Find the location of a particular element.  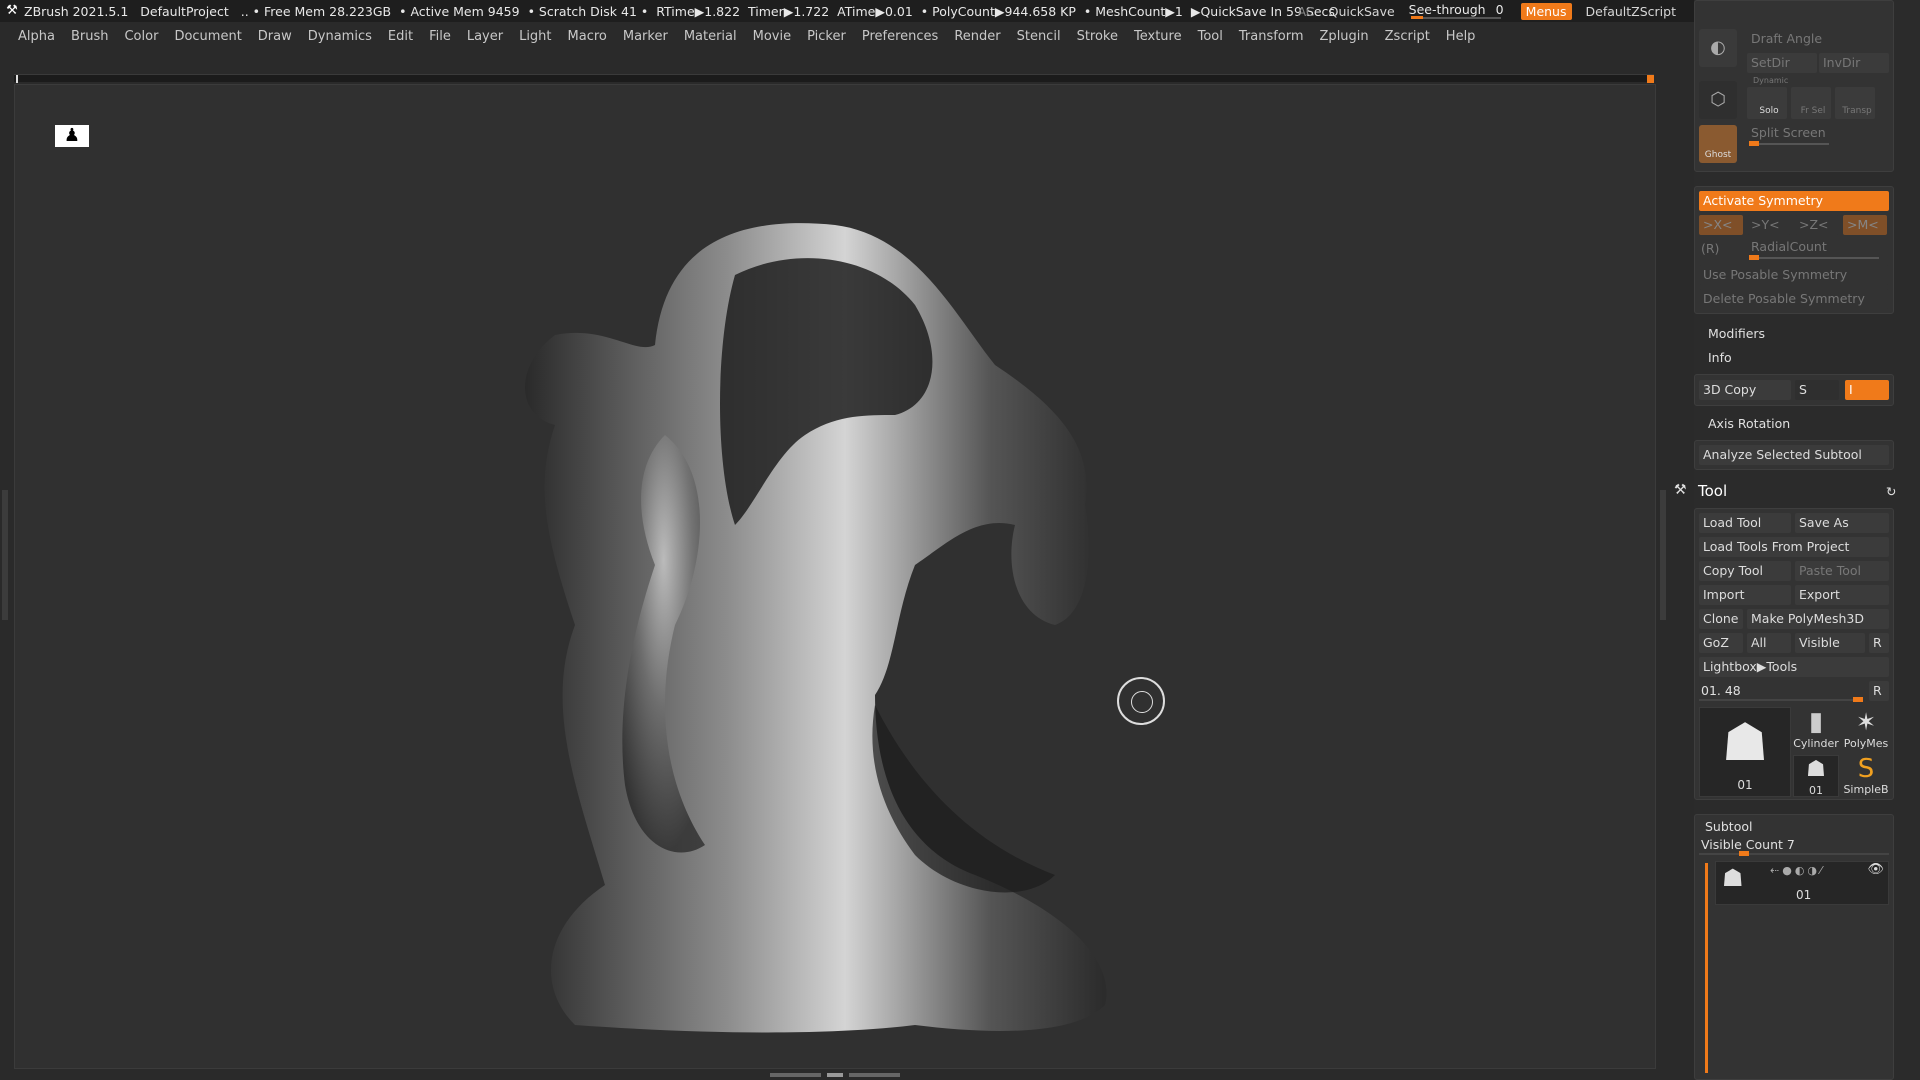

ac-label: AC is located at coordinates (1306, 11).